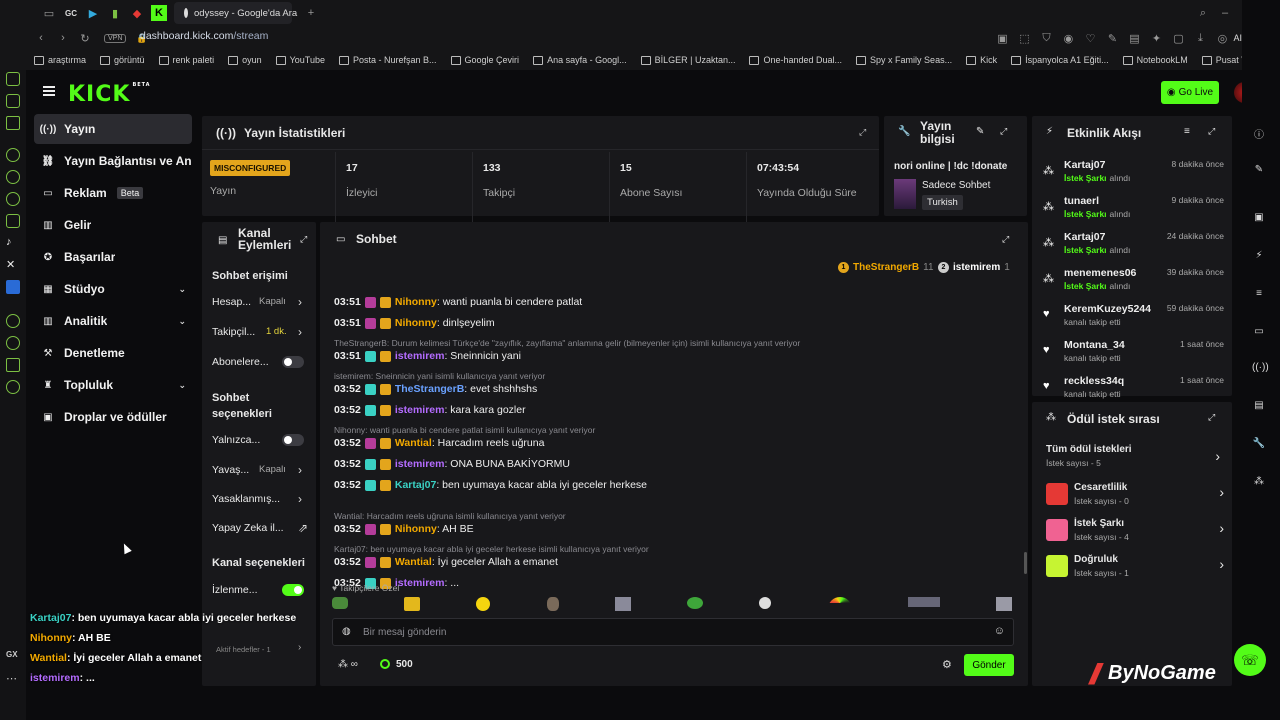 The height and width of the screenshot is (720, 1280). What do you see at coordinates (113, 225) in the screenshot?
I see `nav-item-3: ▥ Gelir` at bounding box center [113, 225].